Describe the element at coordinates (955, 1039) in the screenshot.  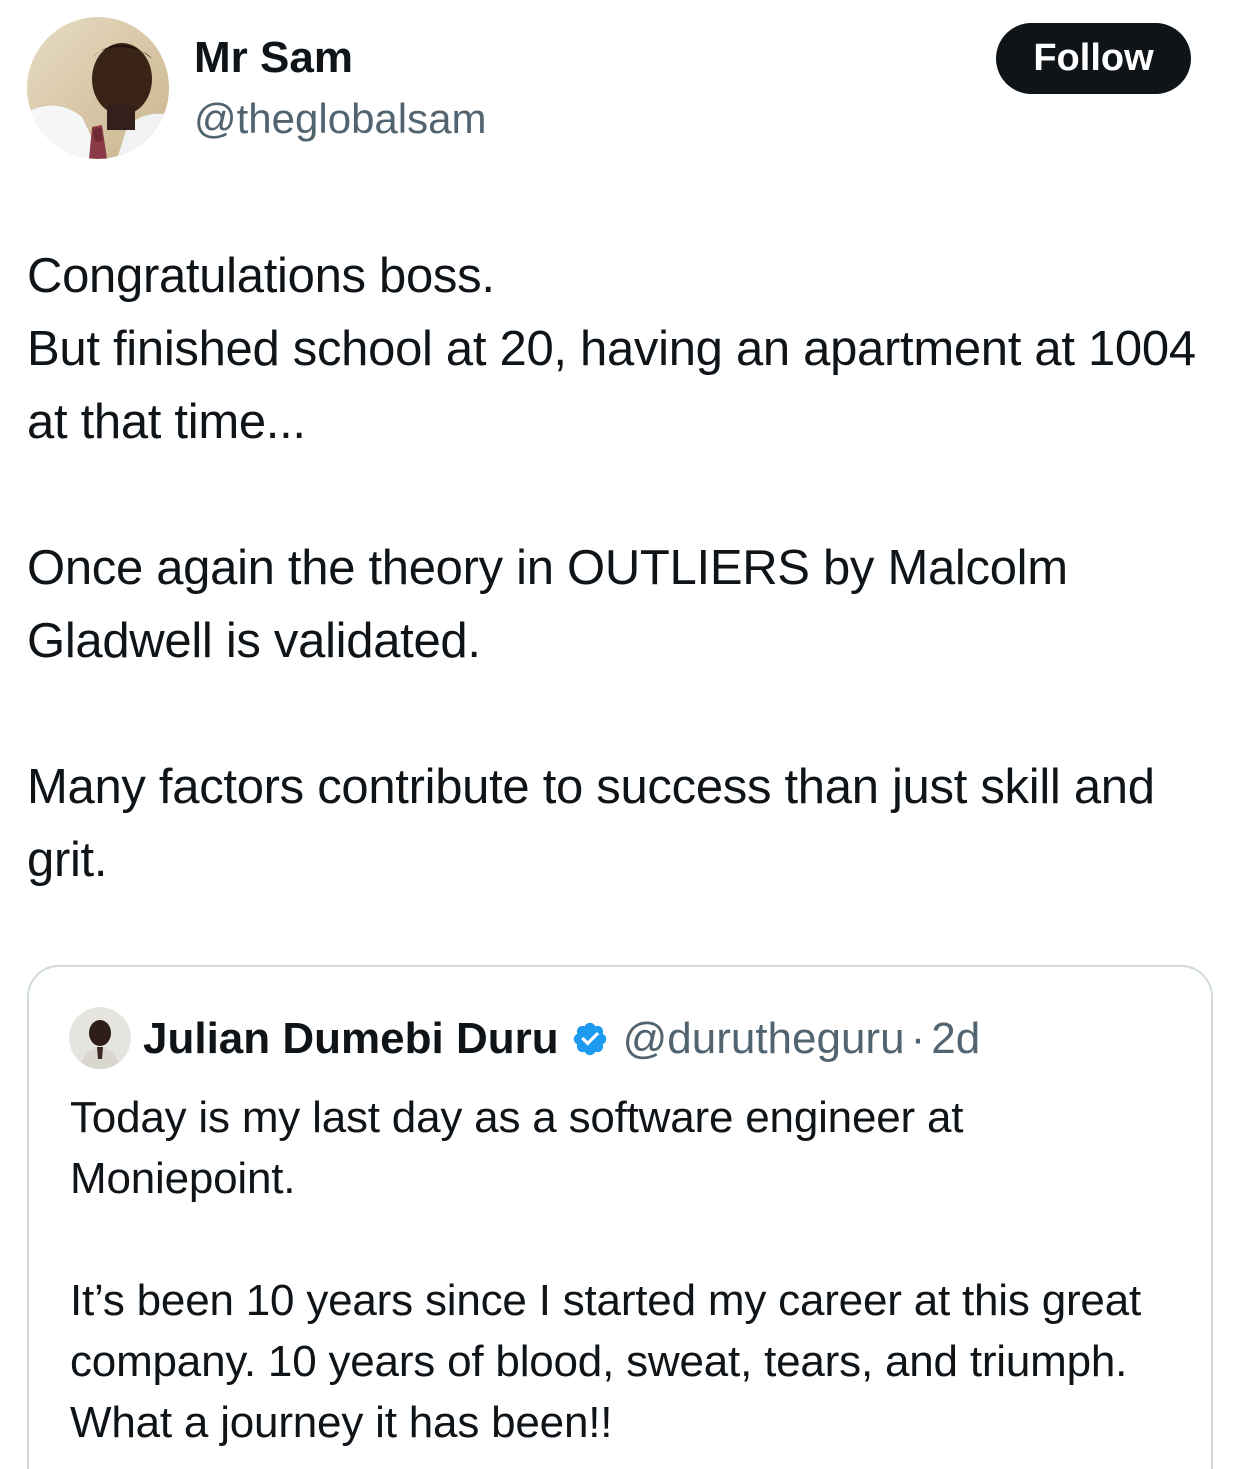
I see `quoted-tweet-timestamp: 2d` at that location.